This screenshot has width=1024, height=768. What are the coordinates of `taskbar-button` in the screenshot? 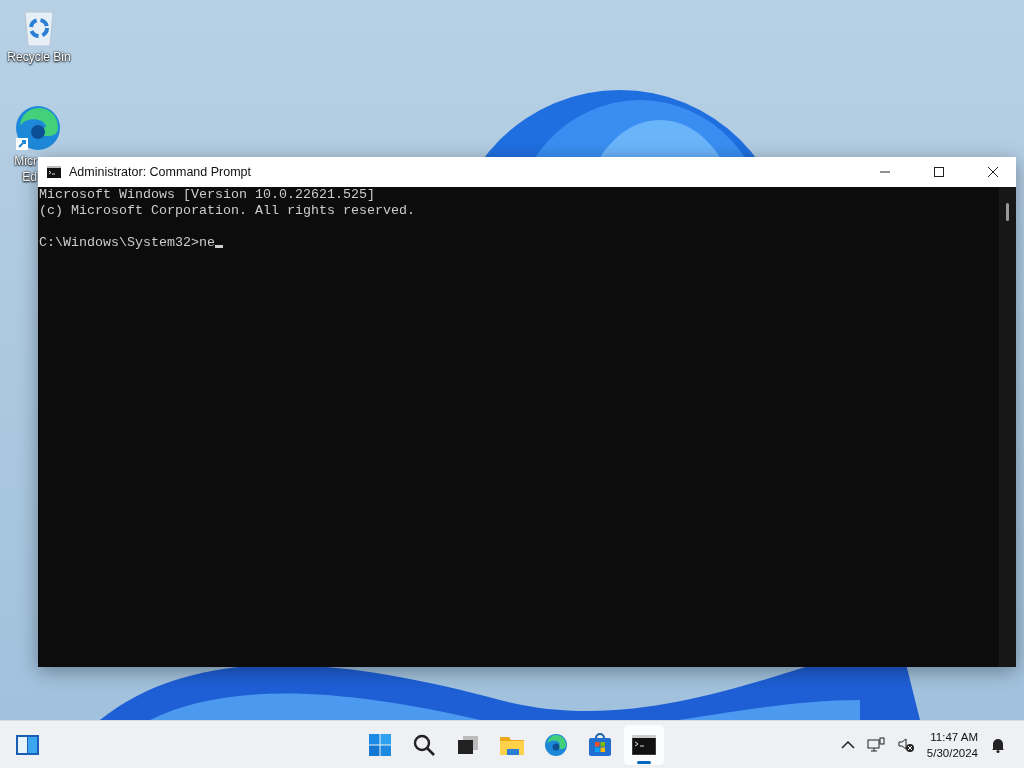 It's located at (644, 744).